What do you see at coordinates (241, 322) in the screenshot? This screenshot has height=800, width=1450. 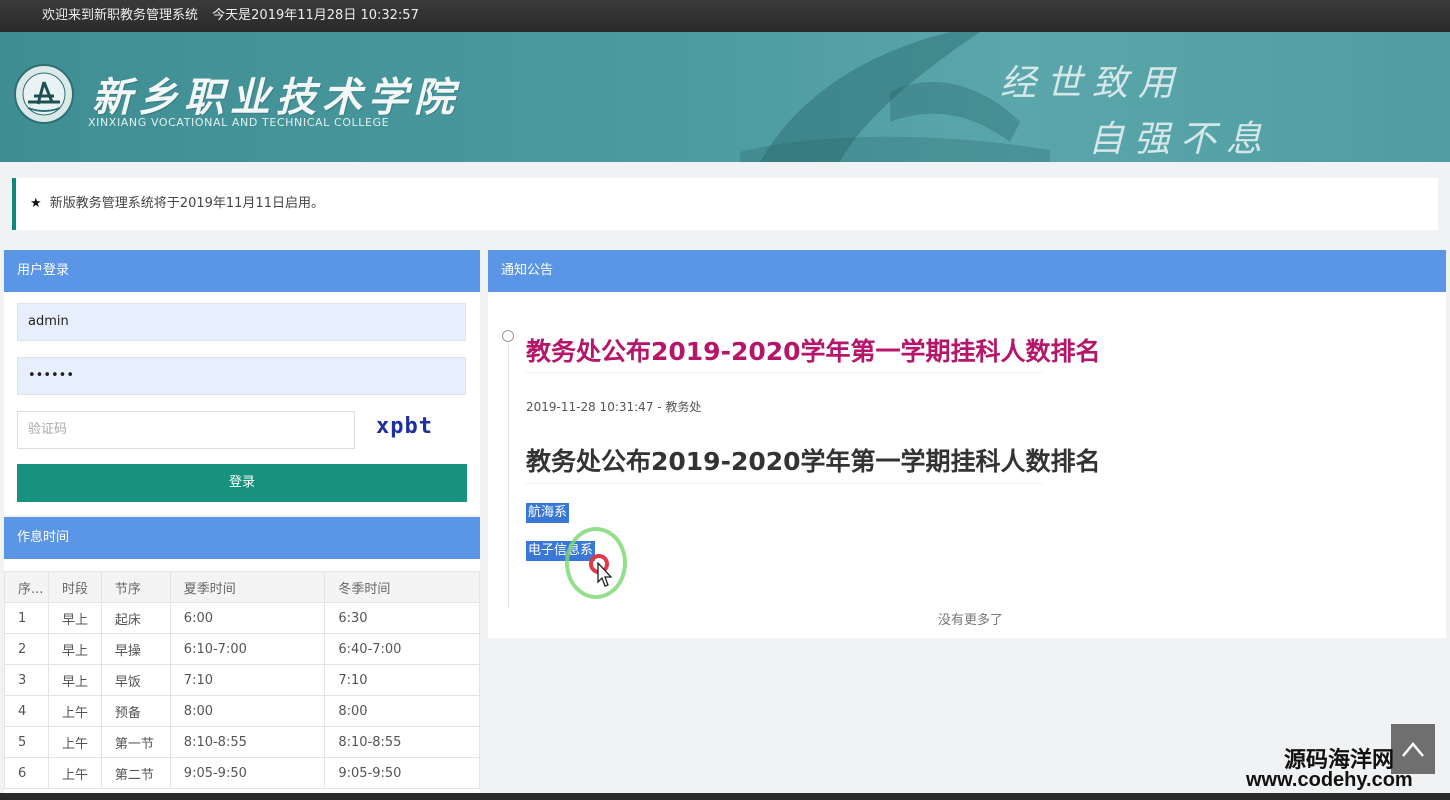 I see `username-input: admin` at bounding box center [241, 322].